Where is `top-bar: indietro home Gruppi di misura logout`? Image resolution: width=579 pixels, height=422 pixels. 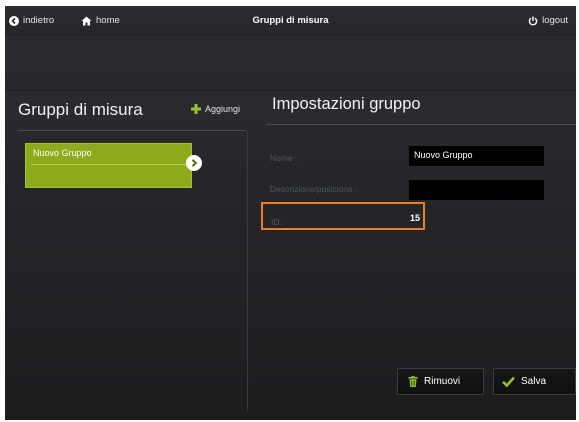 top-bar: indietro home Gruppi di misura logout is located at coordinates (290, 21).